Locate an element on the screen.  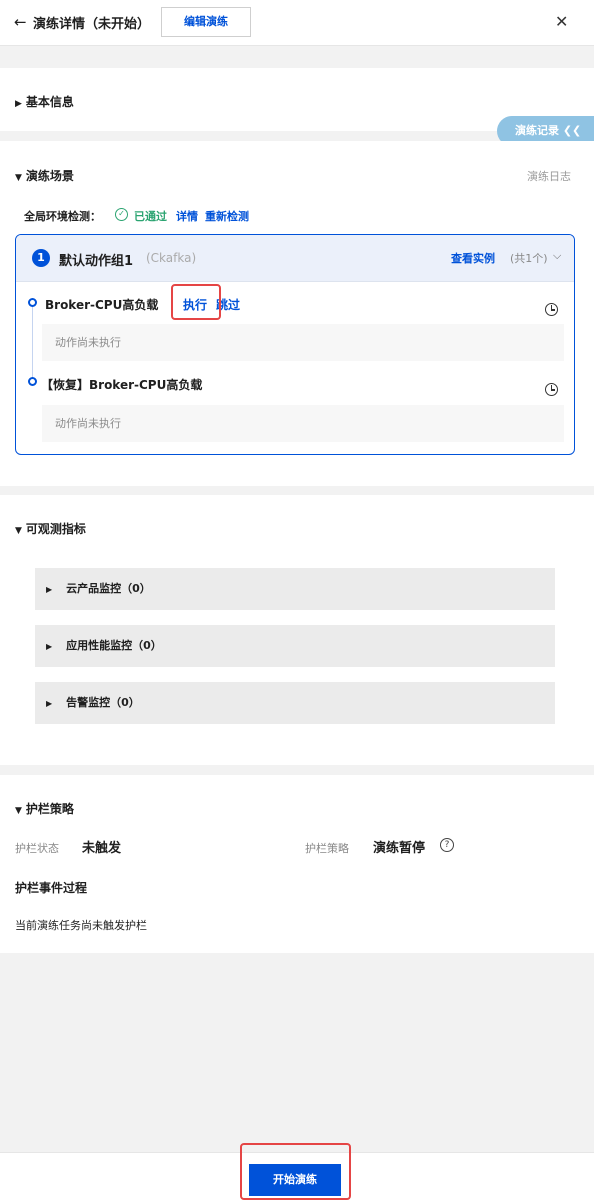
guard-status-key: 护栏状态 is located at coordinates (37, 848).